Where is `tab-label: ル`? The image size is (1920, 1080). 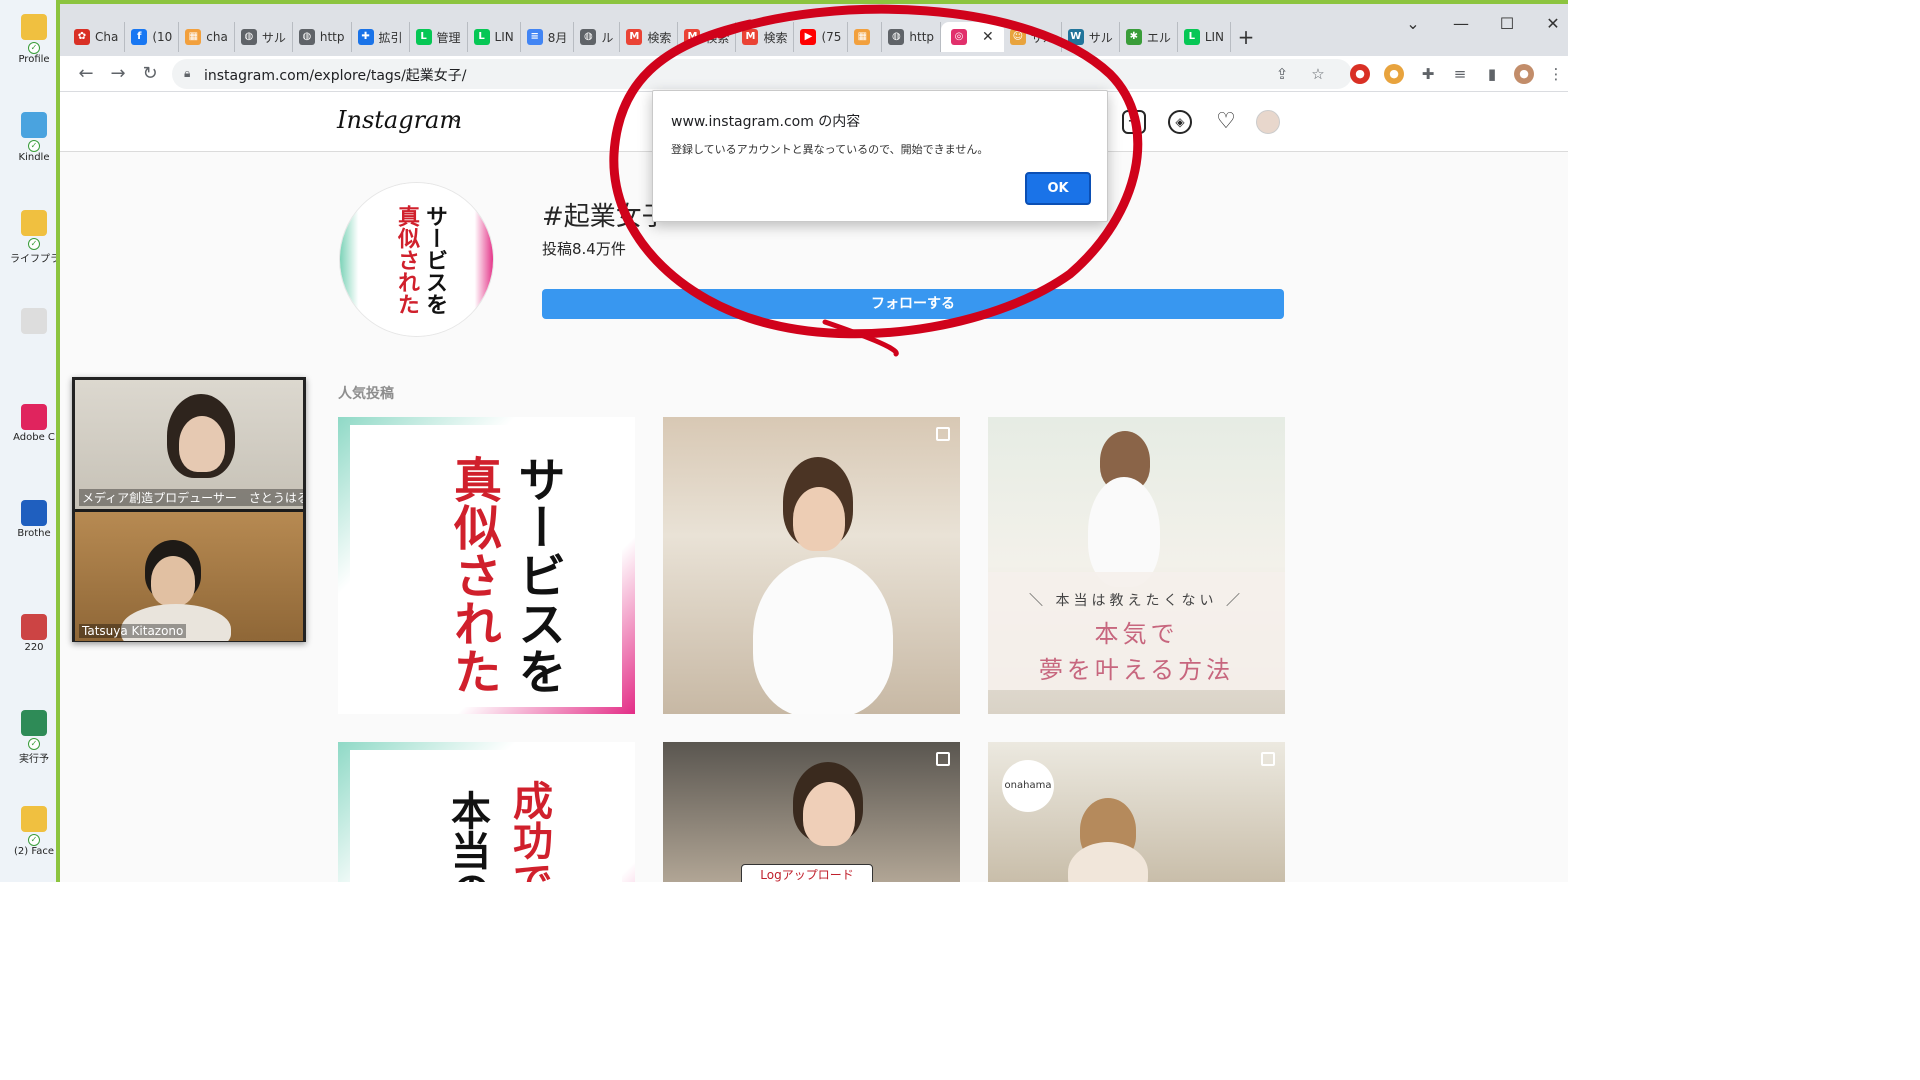
tab-label: ル is located at coordinates (607, 37).